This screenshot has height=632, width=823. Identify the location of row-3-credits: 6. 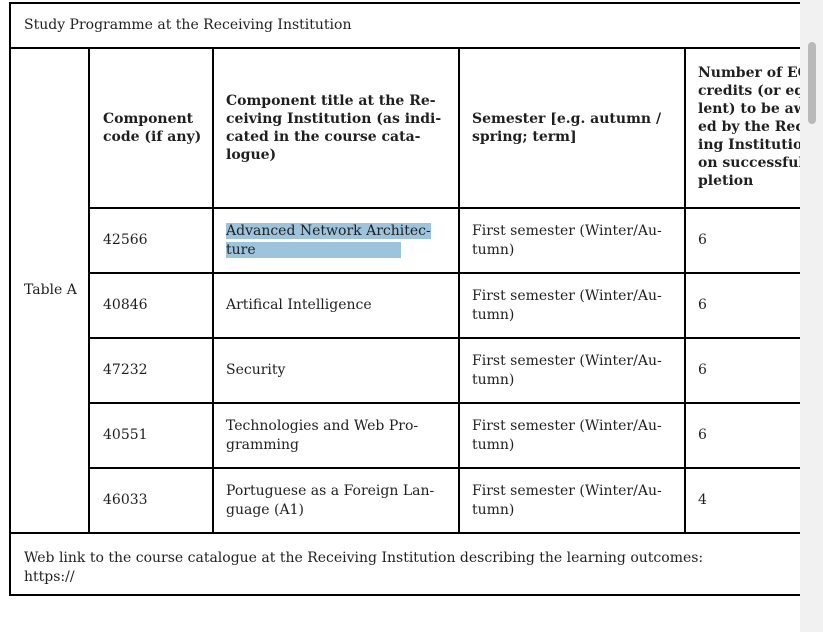
(702, 370).